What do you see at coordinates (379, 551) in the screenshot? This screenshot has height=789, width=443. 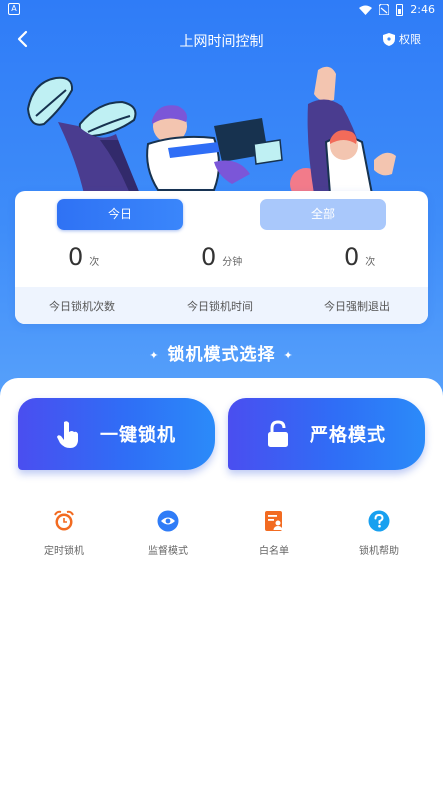 I see `lock-help-label: 锁机帮助` at bounding box center [379, 551].